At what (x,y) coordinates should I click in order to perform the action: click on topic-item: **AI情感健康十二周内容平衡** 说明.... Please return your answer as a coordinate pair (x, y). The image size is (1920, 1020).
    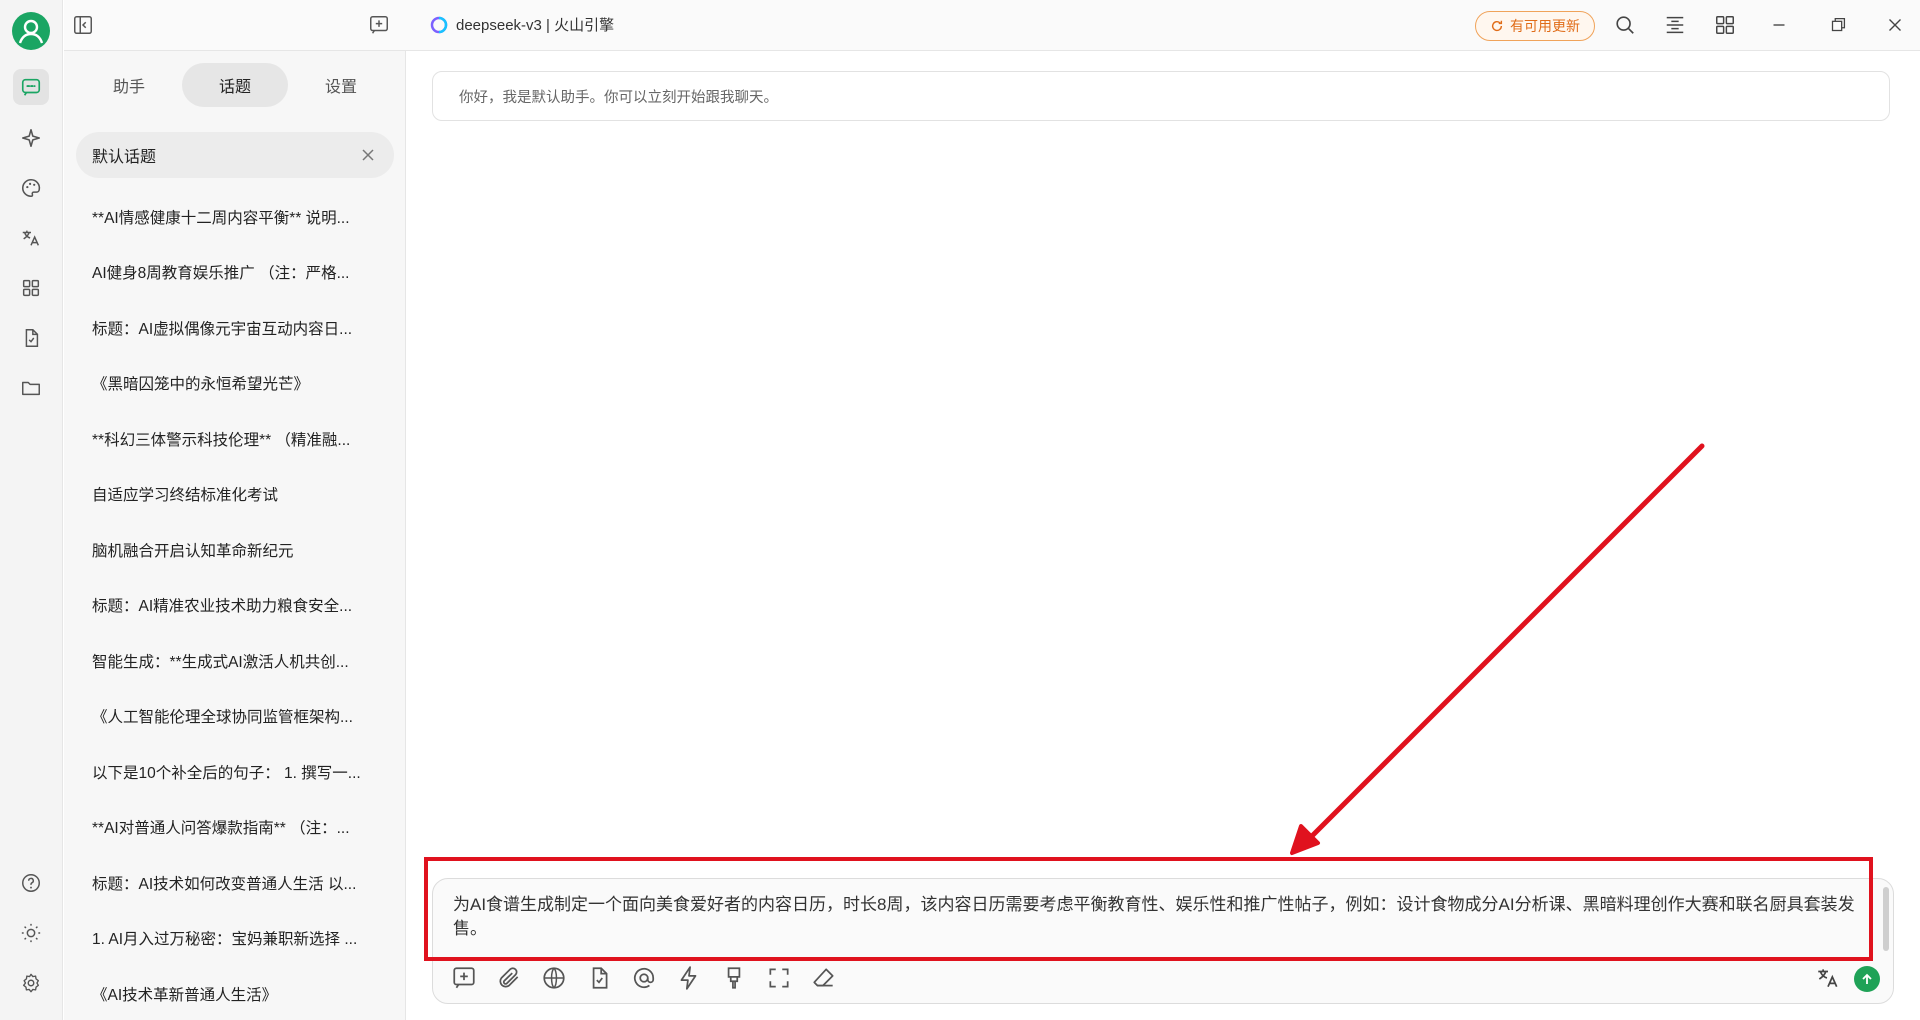
    Looking at the image, I should click on (235, 217).